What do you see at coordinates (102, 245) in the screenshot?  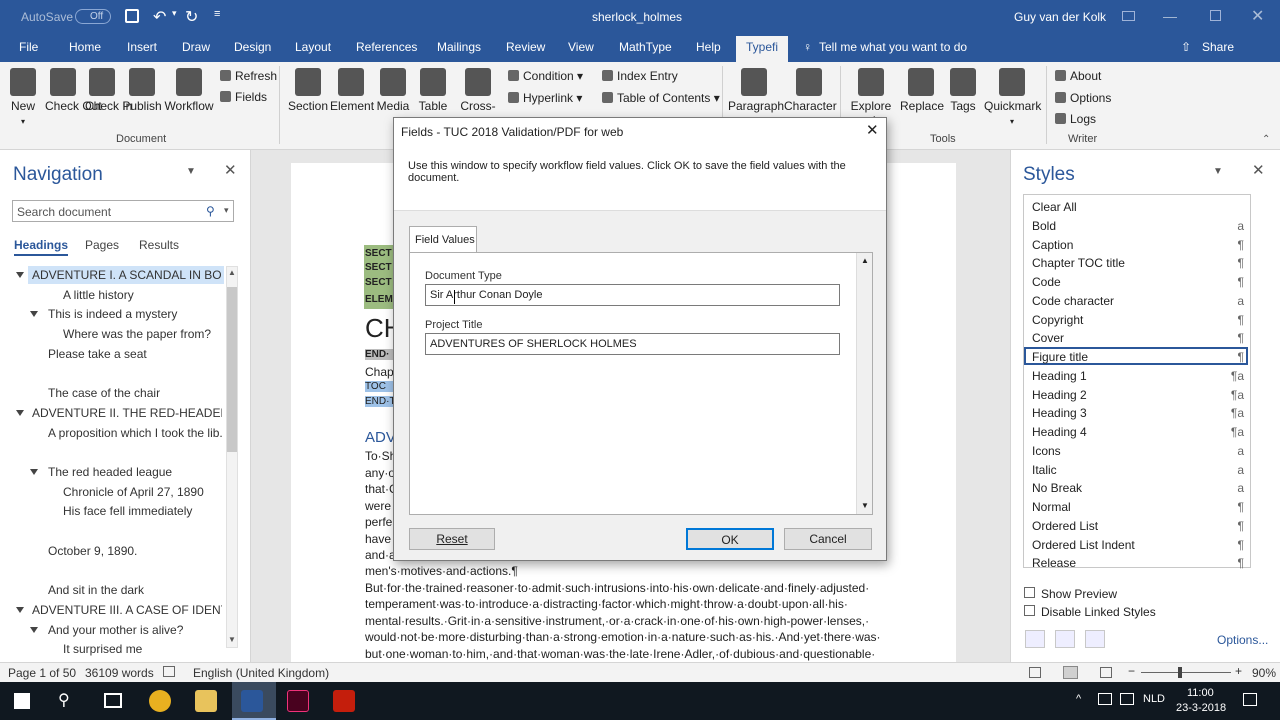 I see `nav-tab-pages: Pages` at bounding box center [102, 245].